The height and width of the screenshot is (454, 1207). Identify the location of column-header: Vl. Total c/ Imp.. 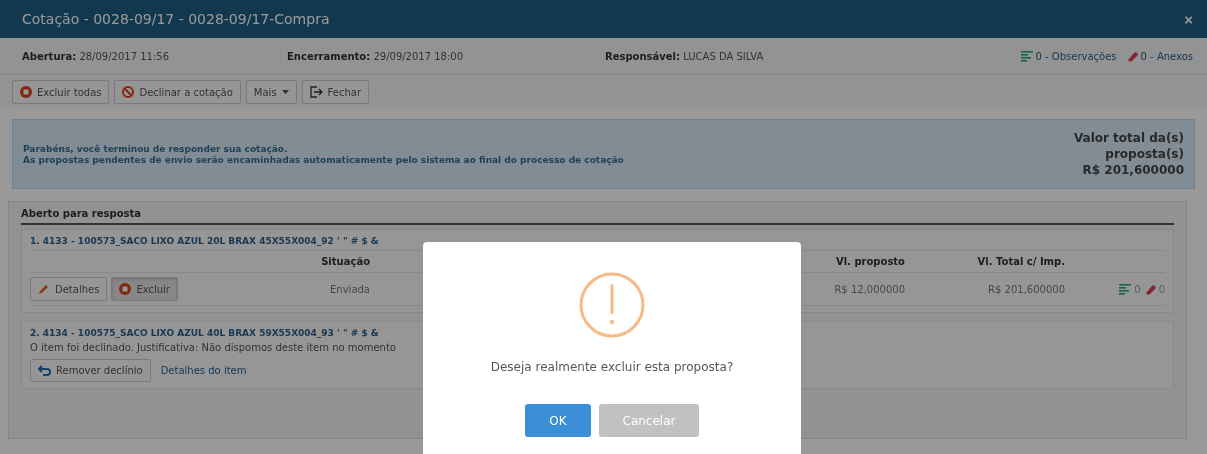
(1021, 261).